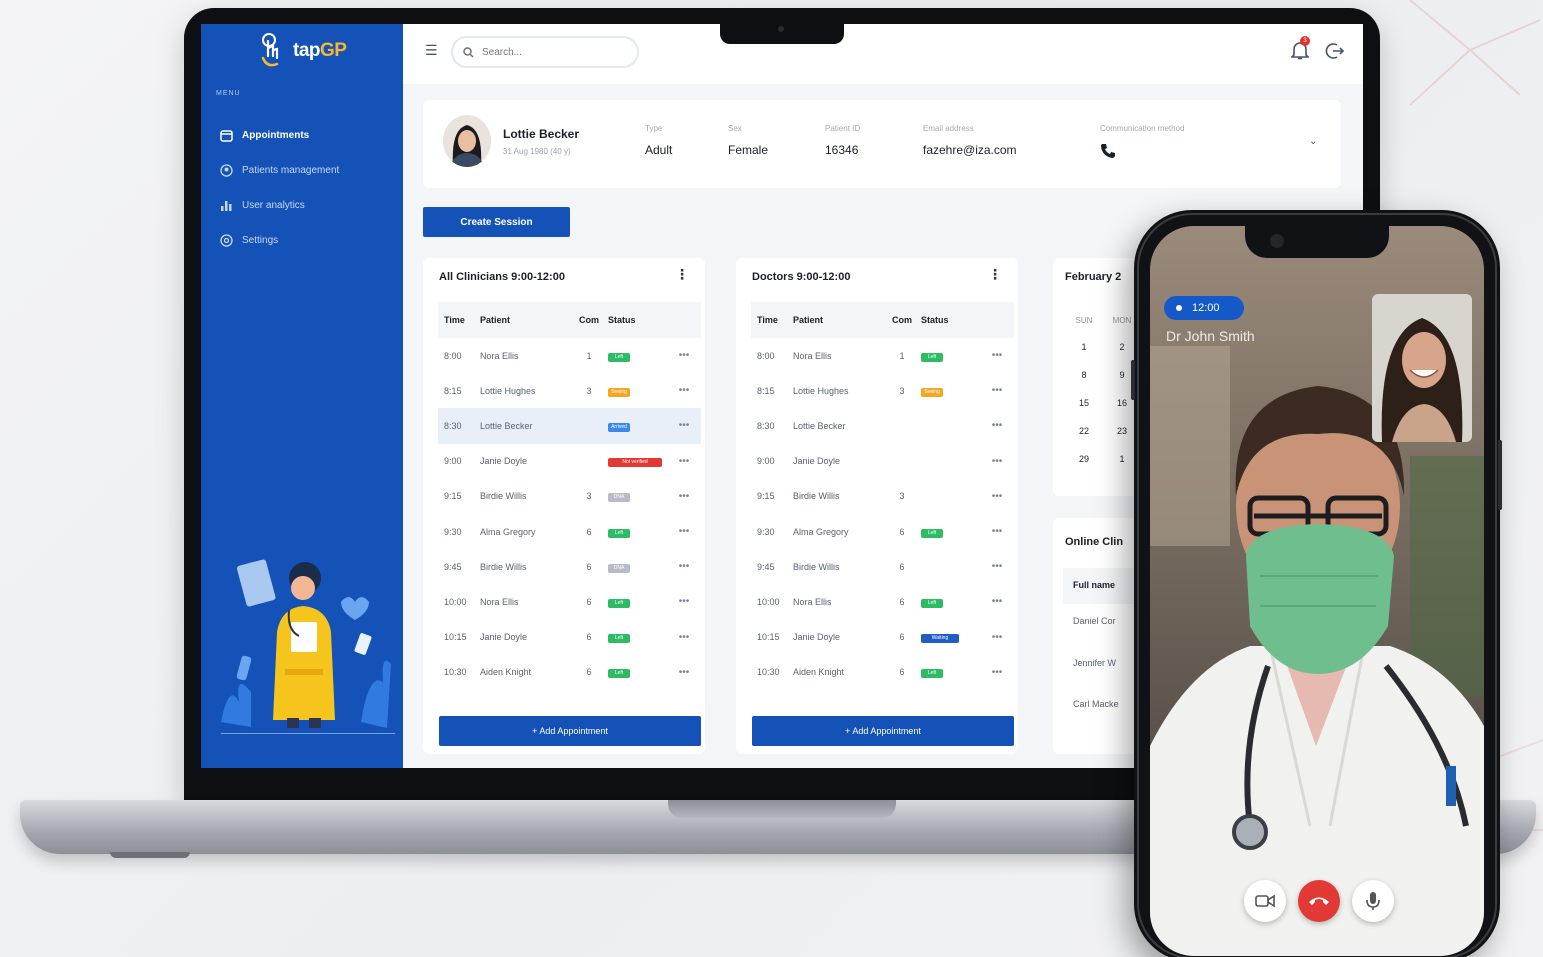 This screenshot has width=1543, height=957. I want to click on search-input, so click(552, 52).